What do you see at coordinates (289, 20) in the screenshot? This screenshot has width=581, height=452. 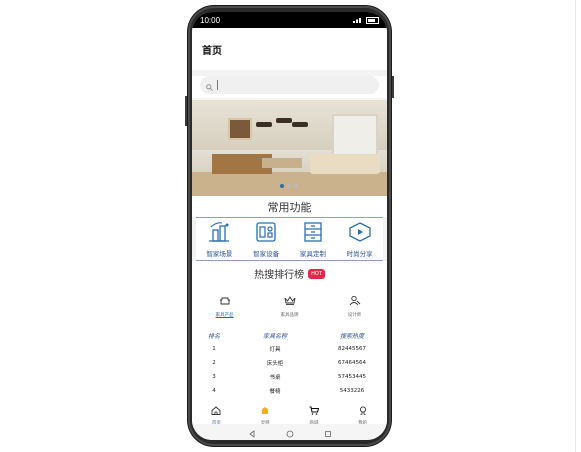 I see `status-bar: 10:00` at bounding box center [289, 20].